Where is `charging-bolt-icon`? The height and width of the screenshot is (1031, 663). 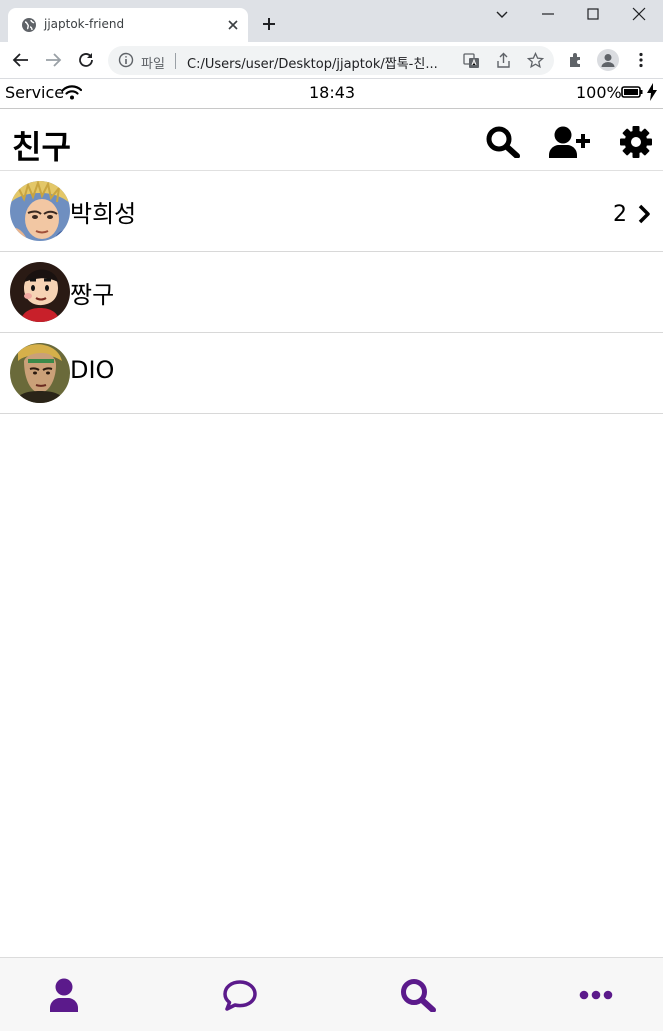 charging-bolt-icon is located at coordinates (652, 92).